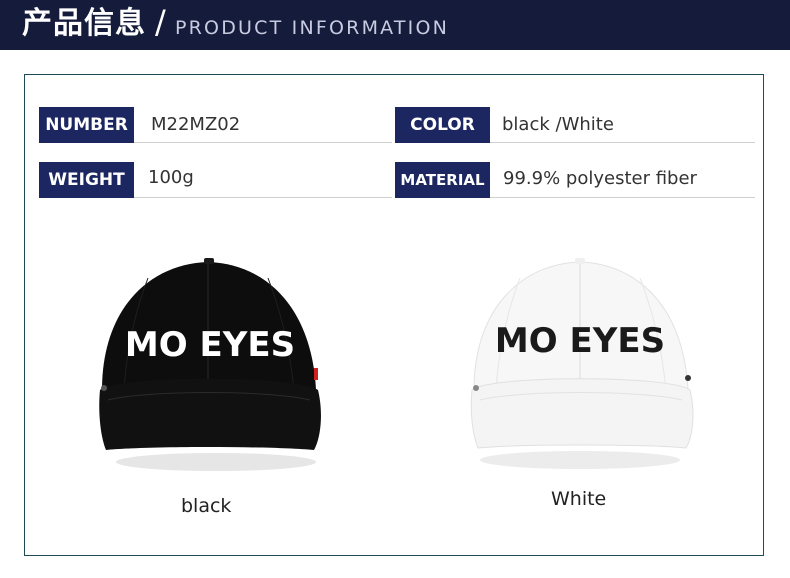 The image size is (790, 578). I want to click on color-value: black /White, so click(558, 124).